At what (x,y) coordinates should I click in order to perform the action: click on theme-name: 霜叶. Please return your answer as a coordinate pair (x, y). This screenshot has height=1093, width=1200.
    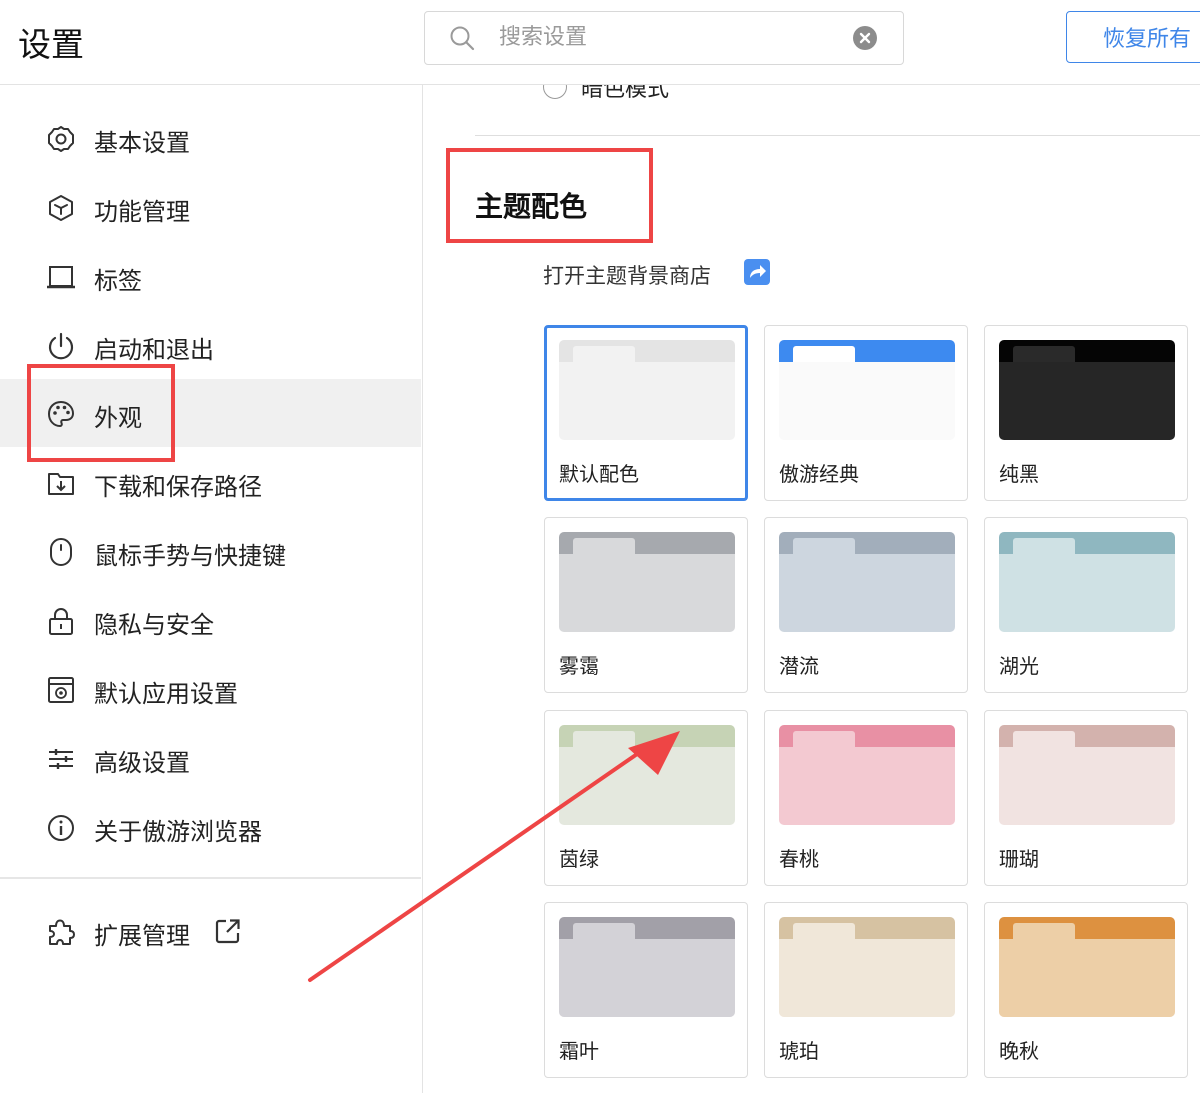
    Looking at the image, I should click on (579, 1051).